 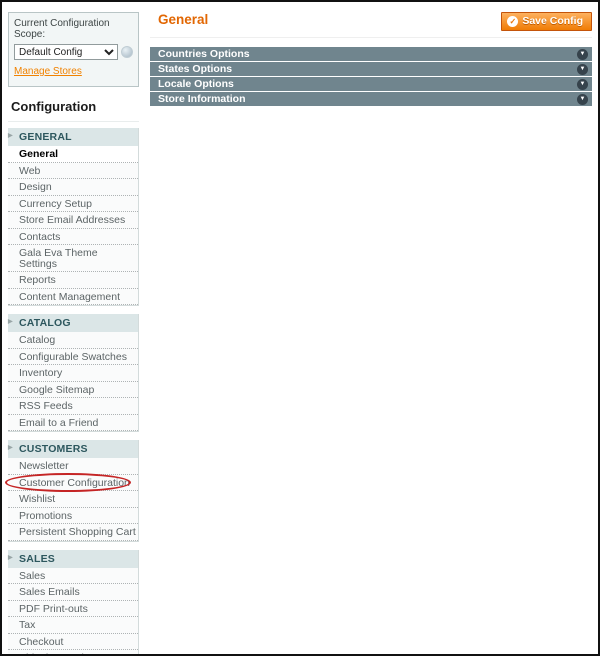 What do you see at coordinates (73, 280) in the screenshot?
I see `sidebar-item-reports: Reports` at bounding box center [73, 280].